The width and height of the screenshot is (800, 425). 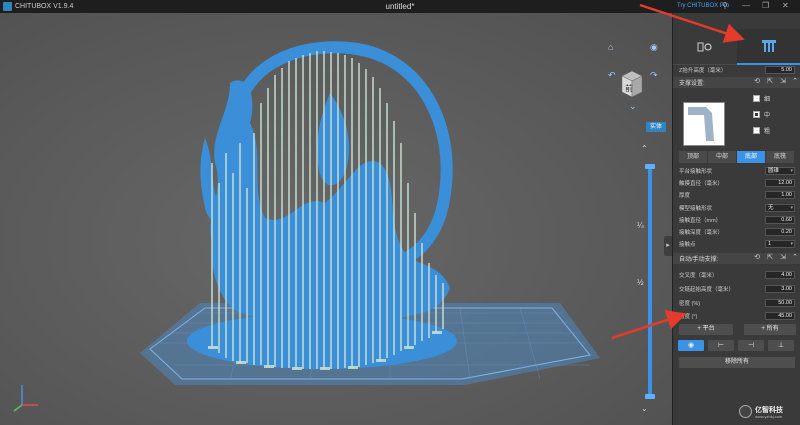 What do you see at coordinates (737, 316) in the screenshot?
I see `angle-row: 角度 (°) 45.00` at bounding box center [737, 316].